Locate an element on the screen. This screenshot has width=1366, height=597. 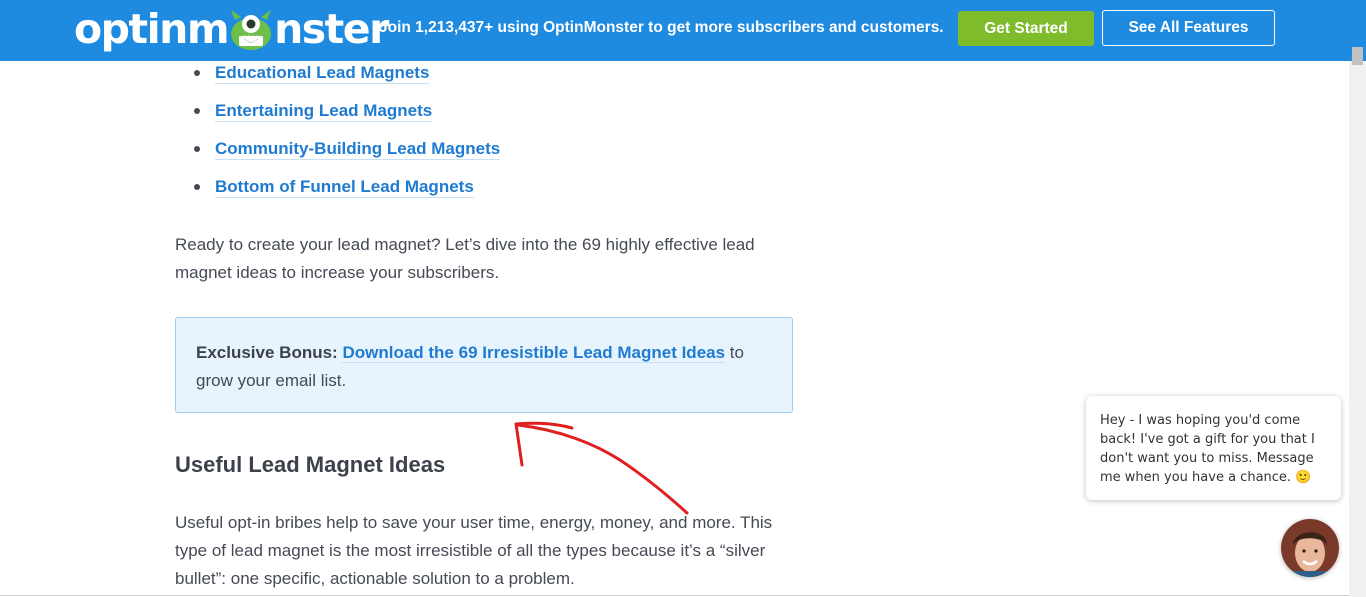
optinmonster-logo: optinm nster is located at coordinates (231, 29).